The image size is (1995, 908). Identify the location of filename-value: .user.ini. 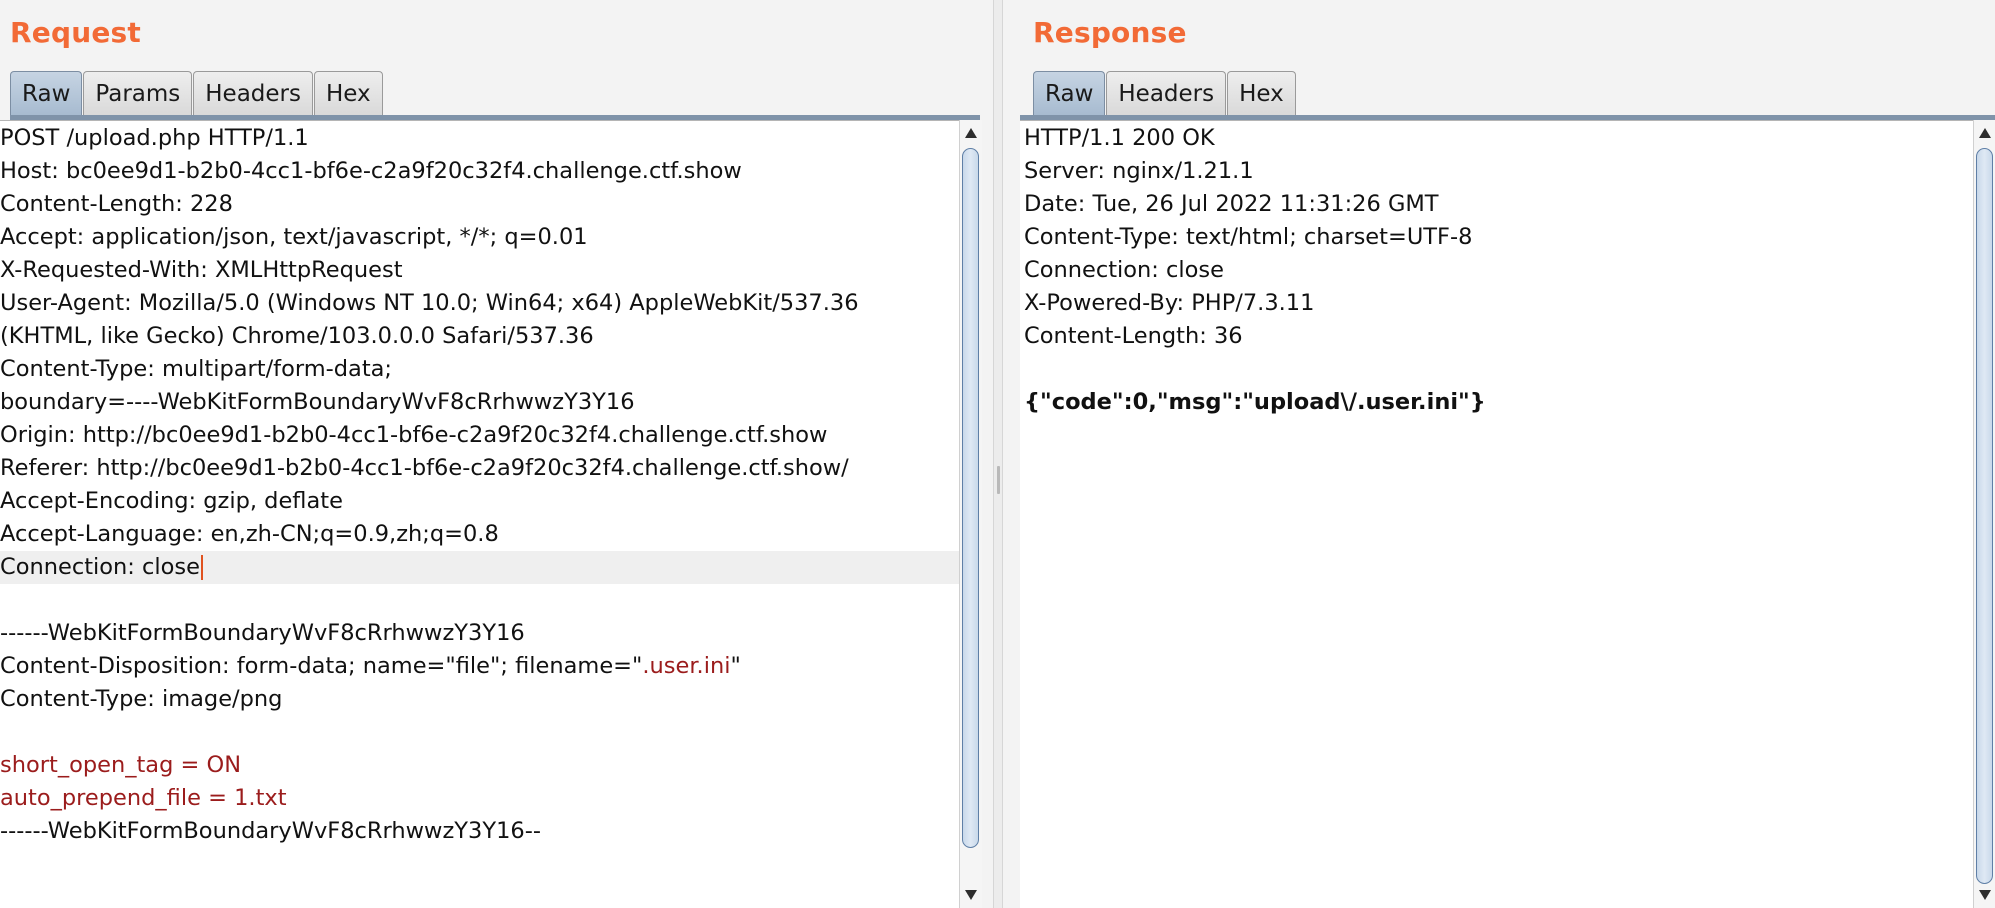
(686, 666).